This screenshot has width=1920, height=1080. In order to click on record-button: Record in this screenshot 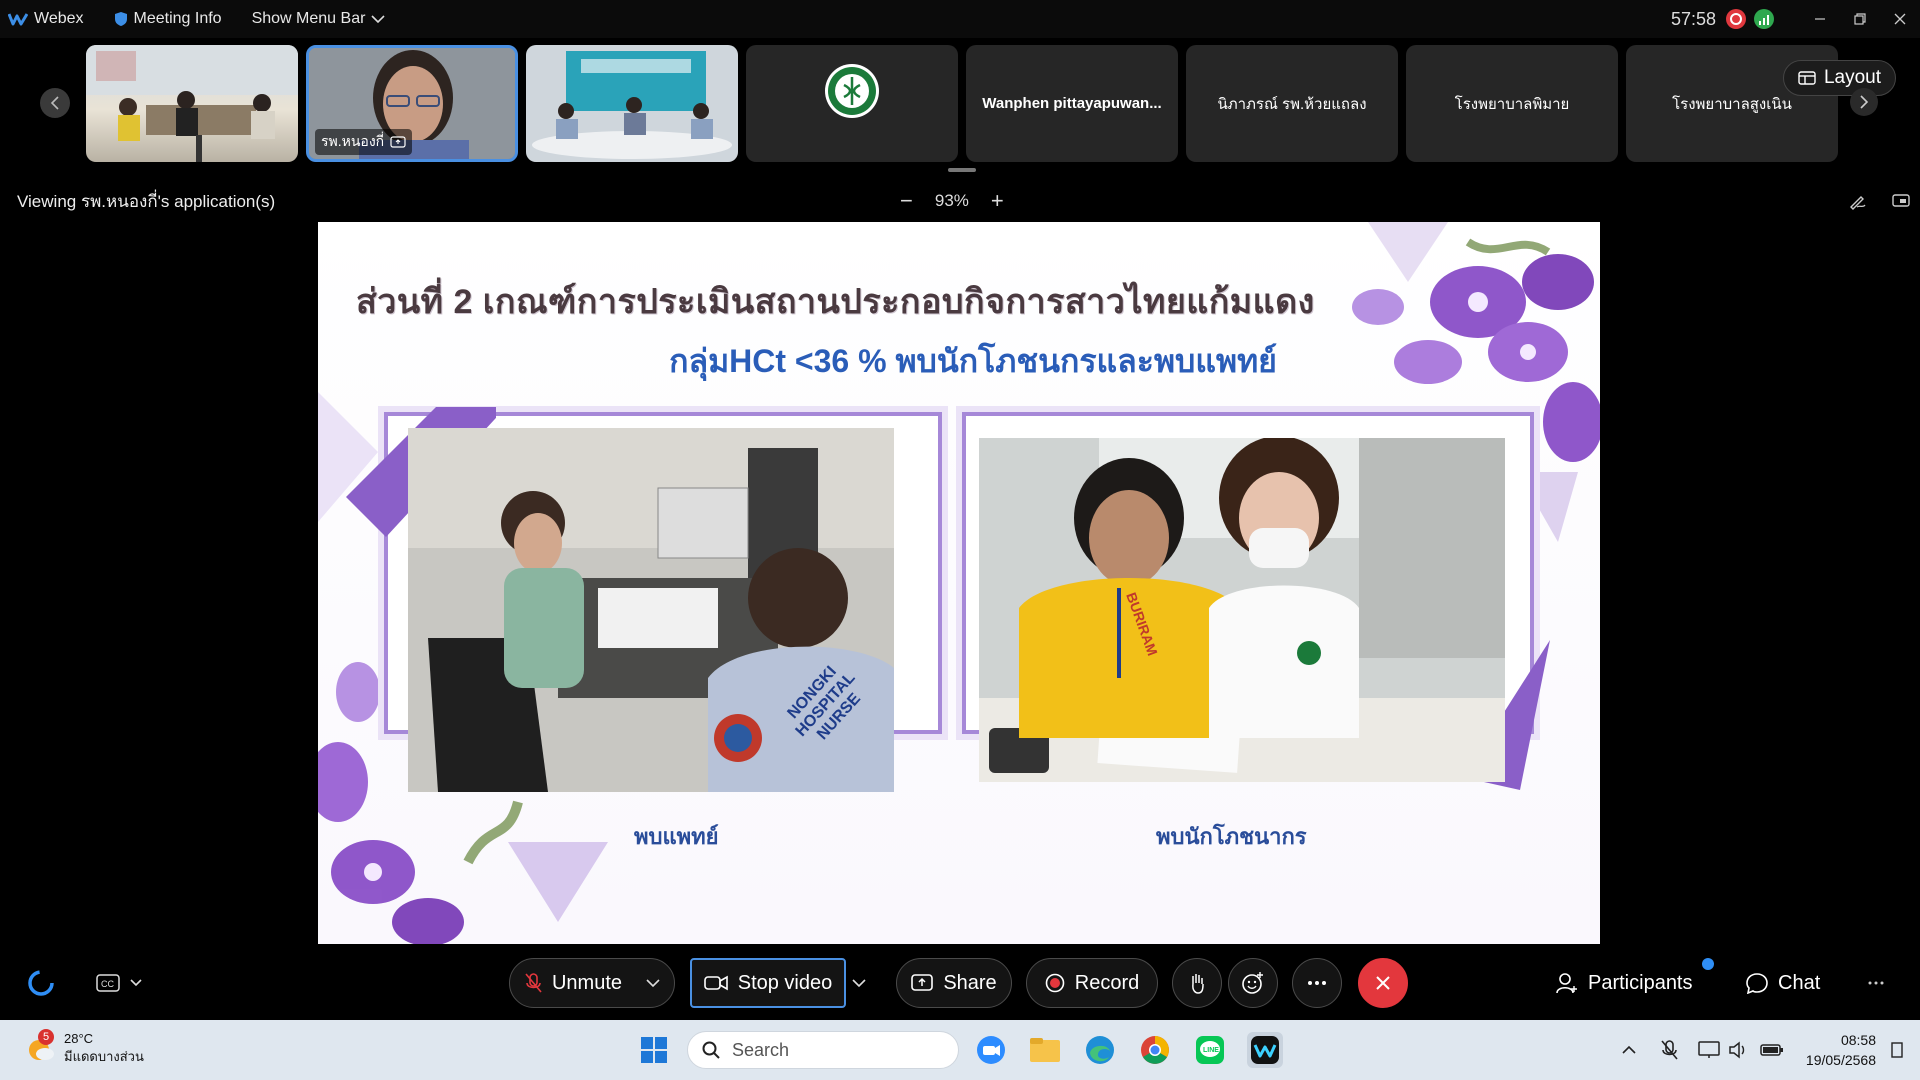, I will do `click(1092, 983)`.